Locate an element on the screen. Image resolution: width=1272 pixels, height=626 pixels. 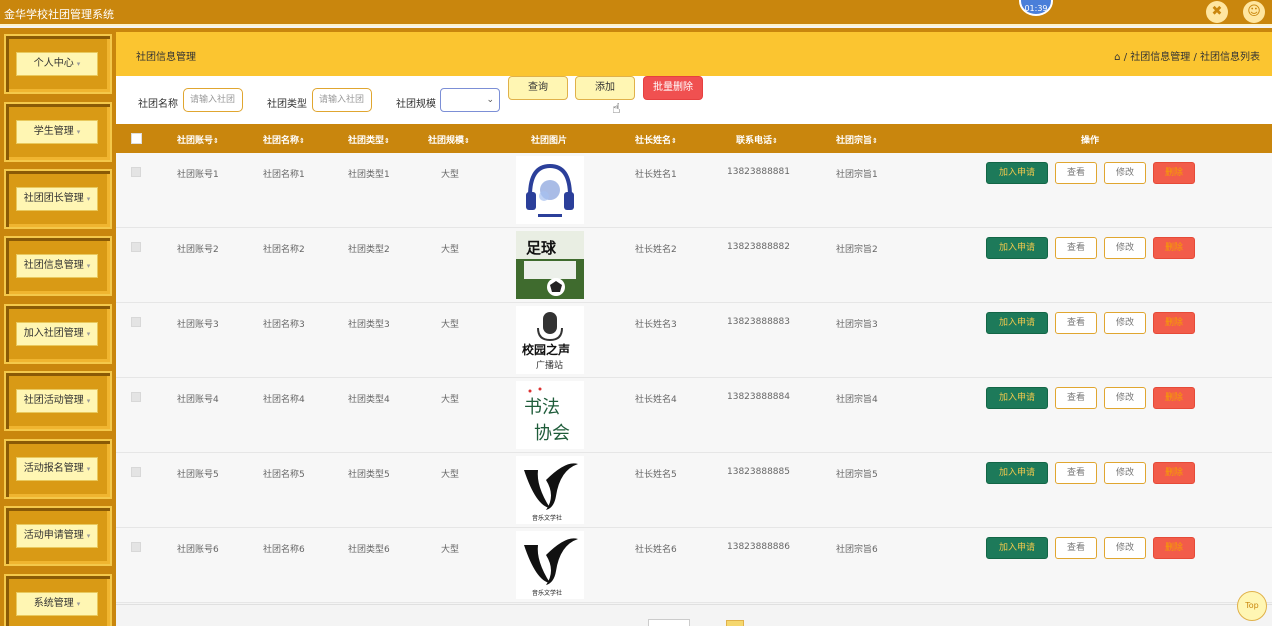
cell-type: 社团类型4 is located at coordinates (369, 400).